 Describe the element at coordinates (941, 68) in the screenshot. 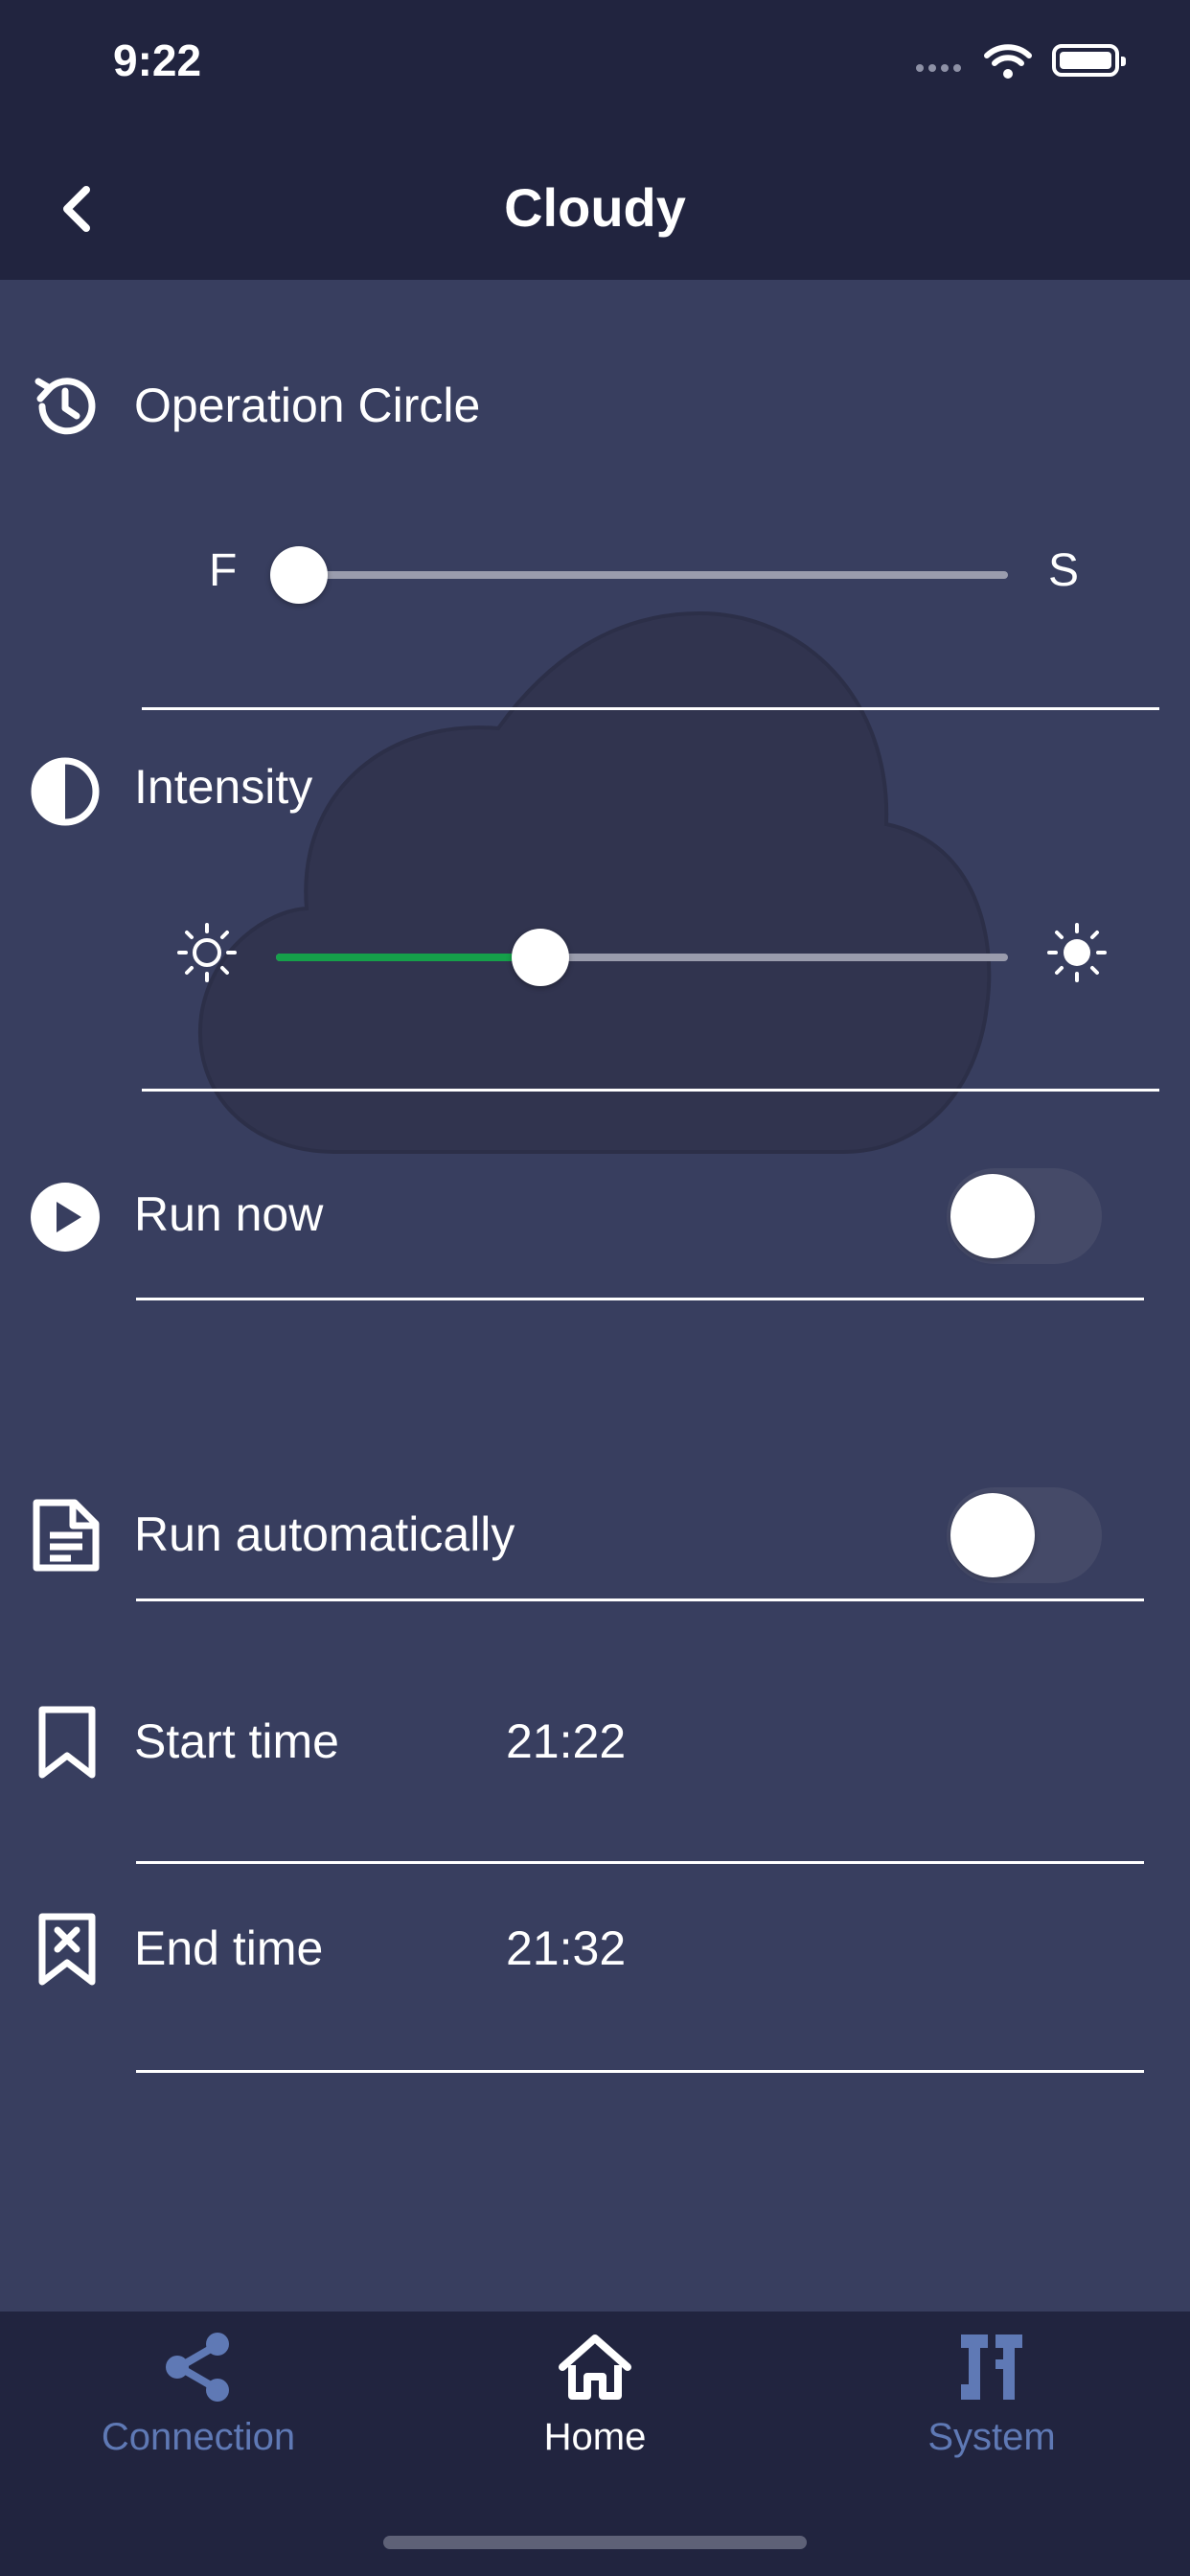

I see `cellular-signal-icon` at that location.